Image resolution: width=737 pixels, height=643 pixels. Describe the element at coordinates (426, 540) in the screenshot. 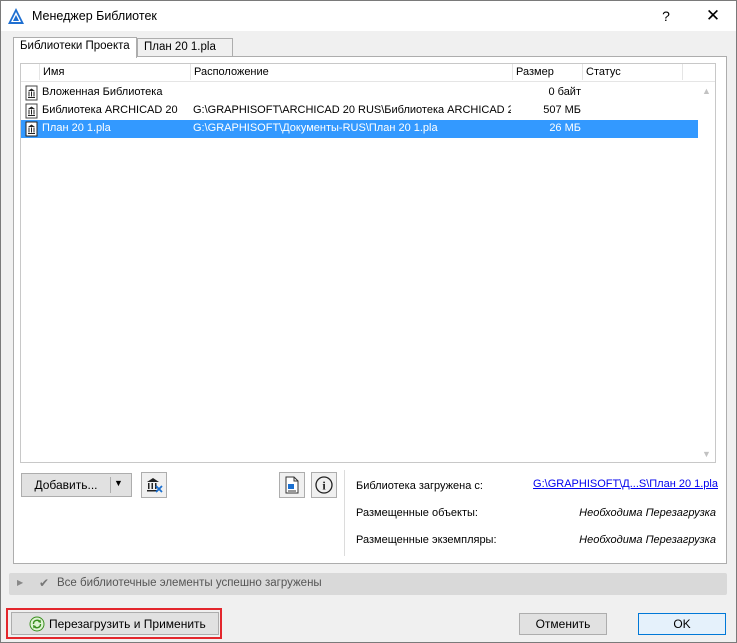

I see `placed-instances-label: Размещенные экземпляры:` at that location.